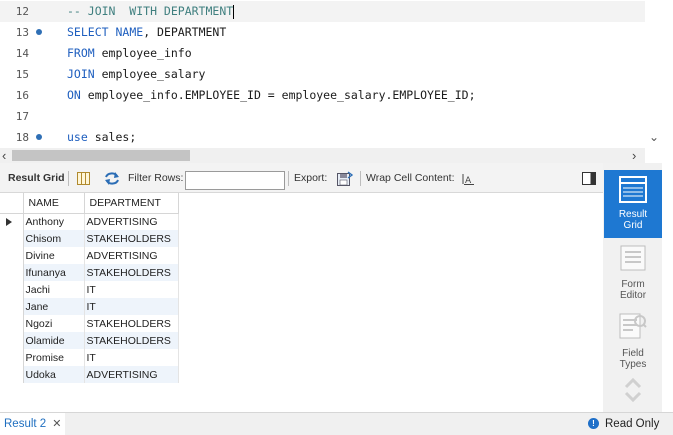  What do you see at coordinates (54, 221) in the screenshot?
I see `cell-name: Anthony` at bounding box center [54, 221].